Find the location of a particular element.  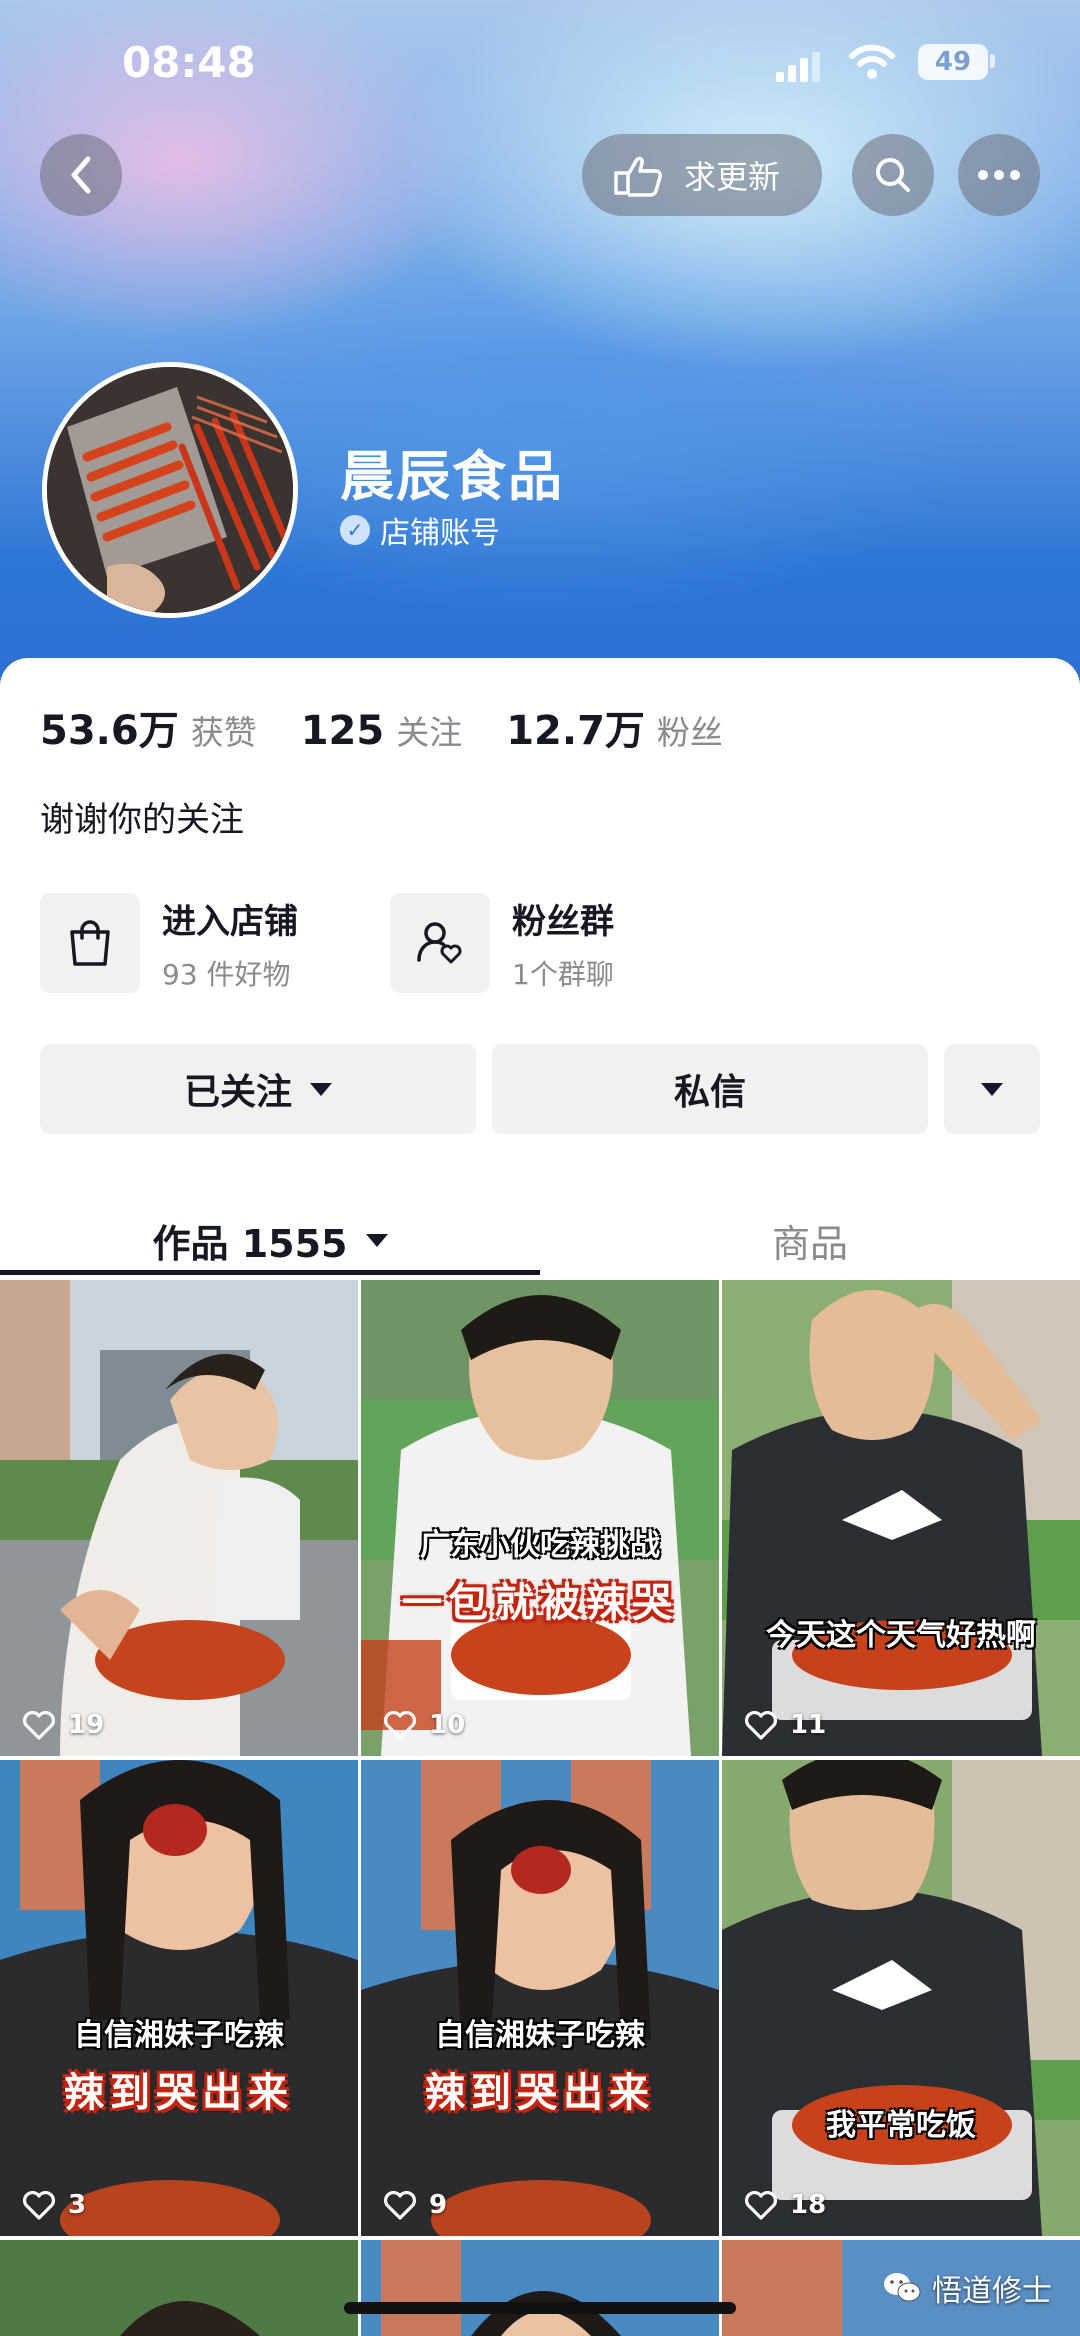

video-thumbnail: 自信湘妹子吃辣 辣到哭出来 9 is located at coordinates (540, 1998).